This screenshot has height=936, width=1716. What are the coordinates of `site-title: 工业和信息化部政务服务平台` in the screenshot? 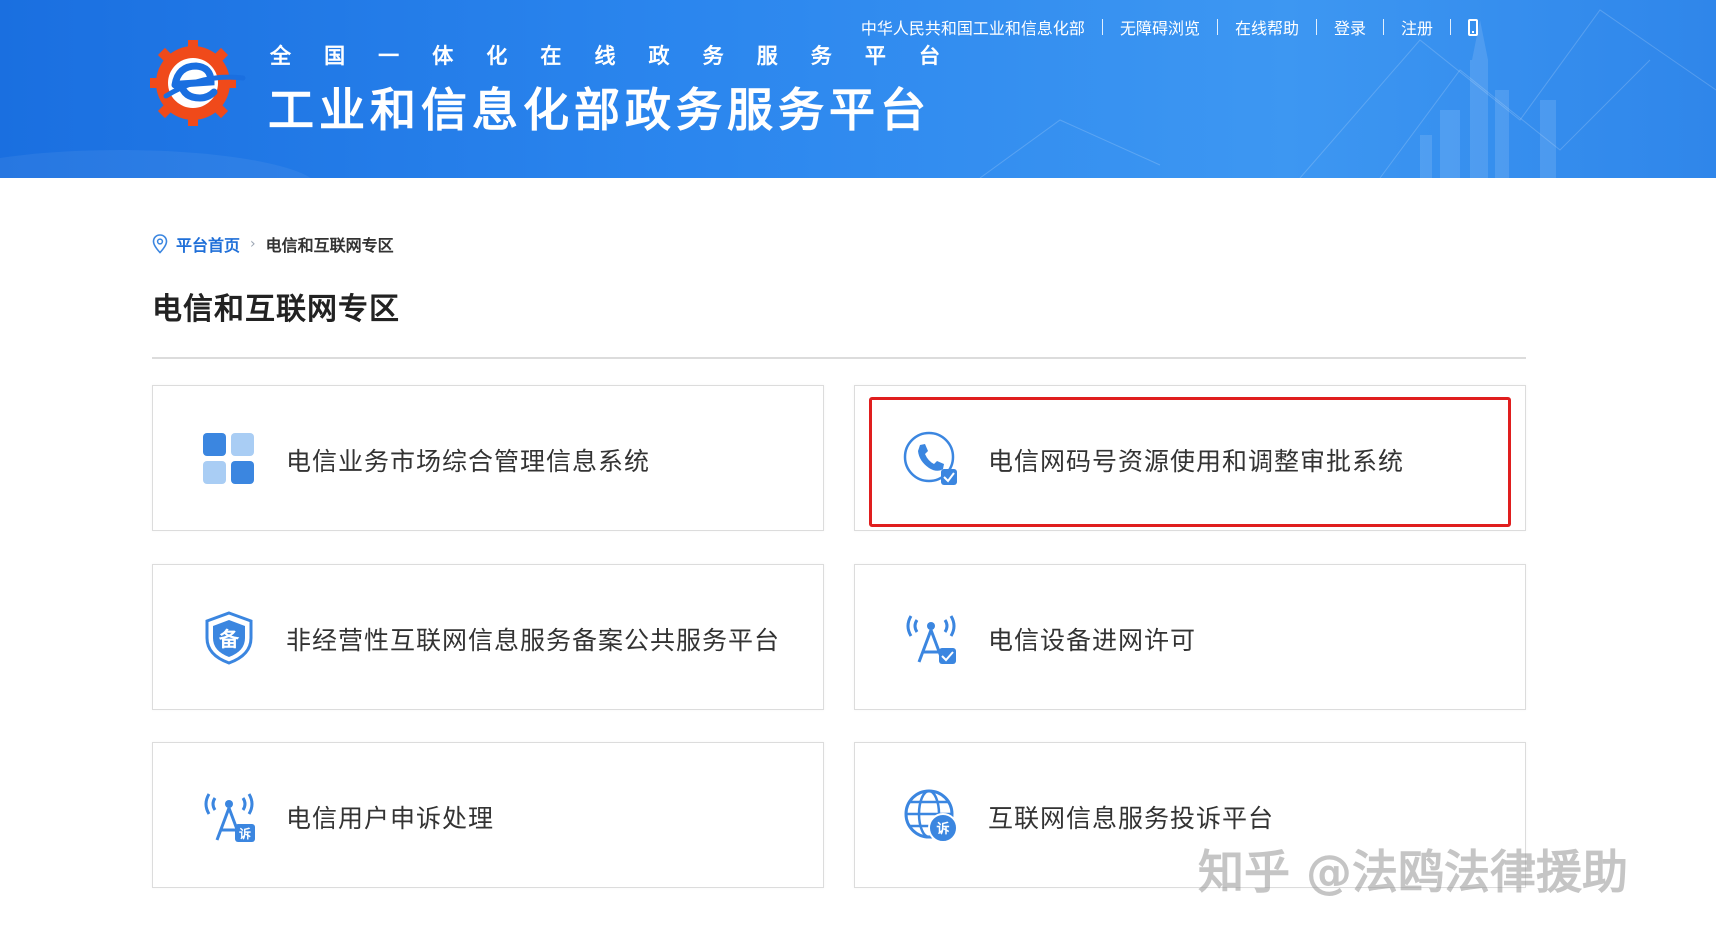 It's located at (599, 107).